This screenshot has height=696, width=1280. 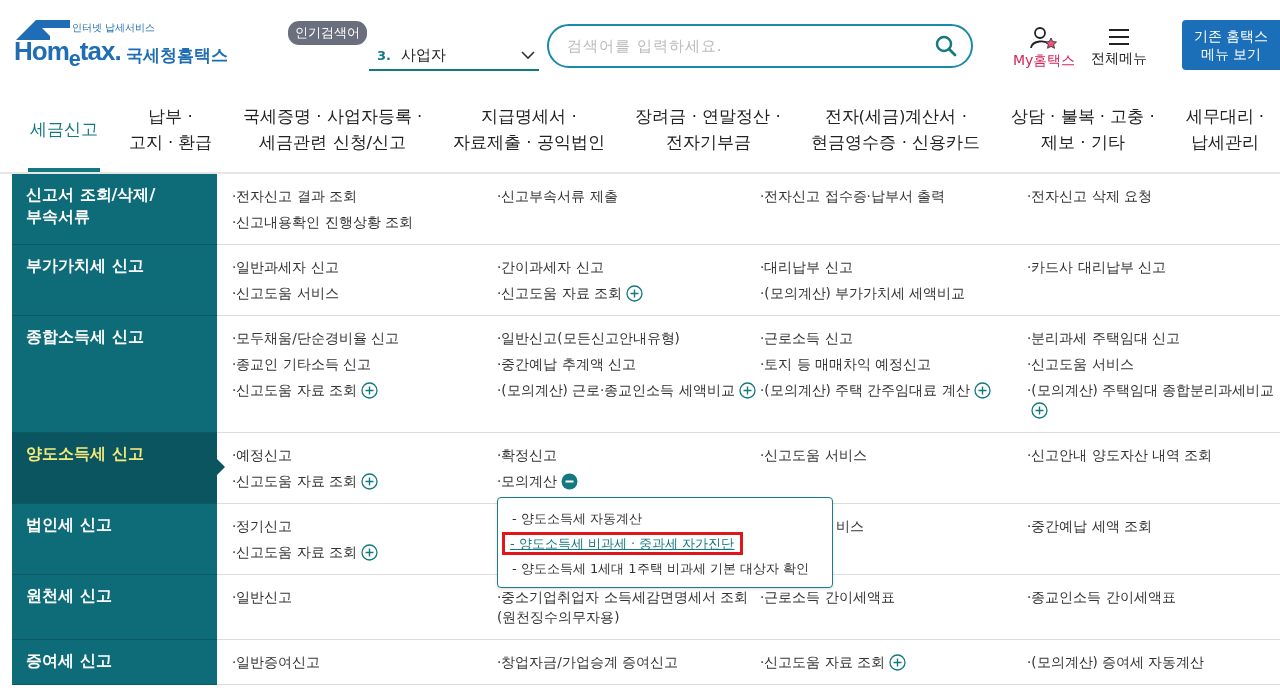 I want to click on section-heading: 원천세 신고, so click(x=114, y=607).